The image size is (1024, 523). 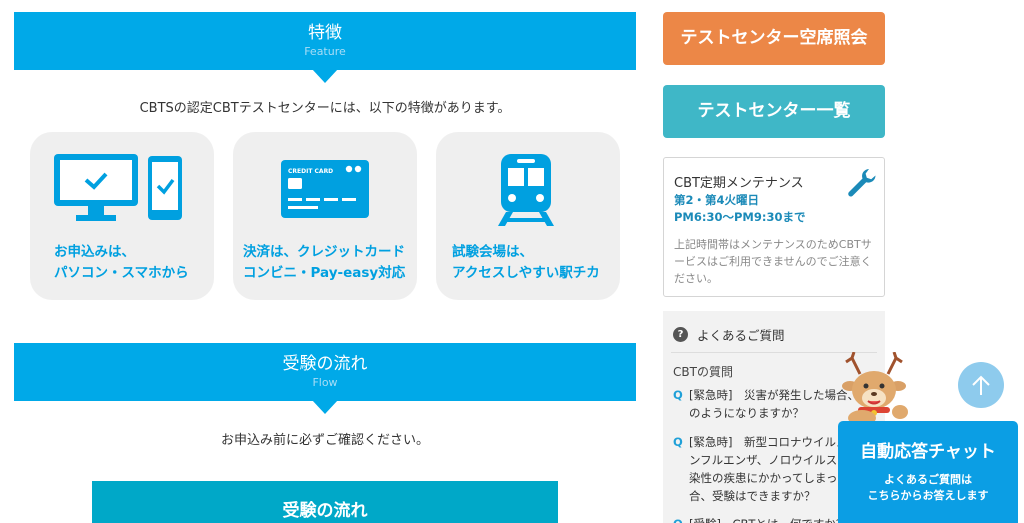 What do you see at coordinates (325, 407) in the screenshot?
I see `flow-header-arrow` at bounding box center [325, 407].